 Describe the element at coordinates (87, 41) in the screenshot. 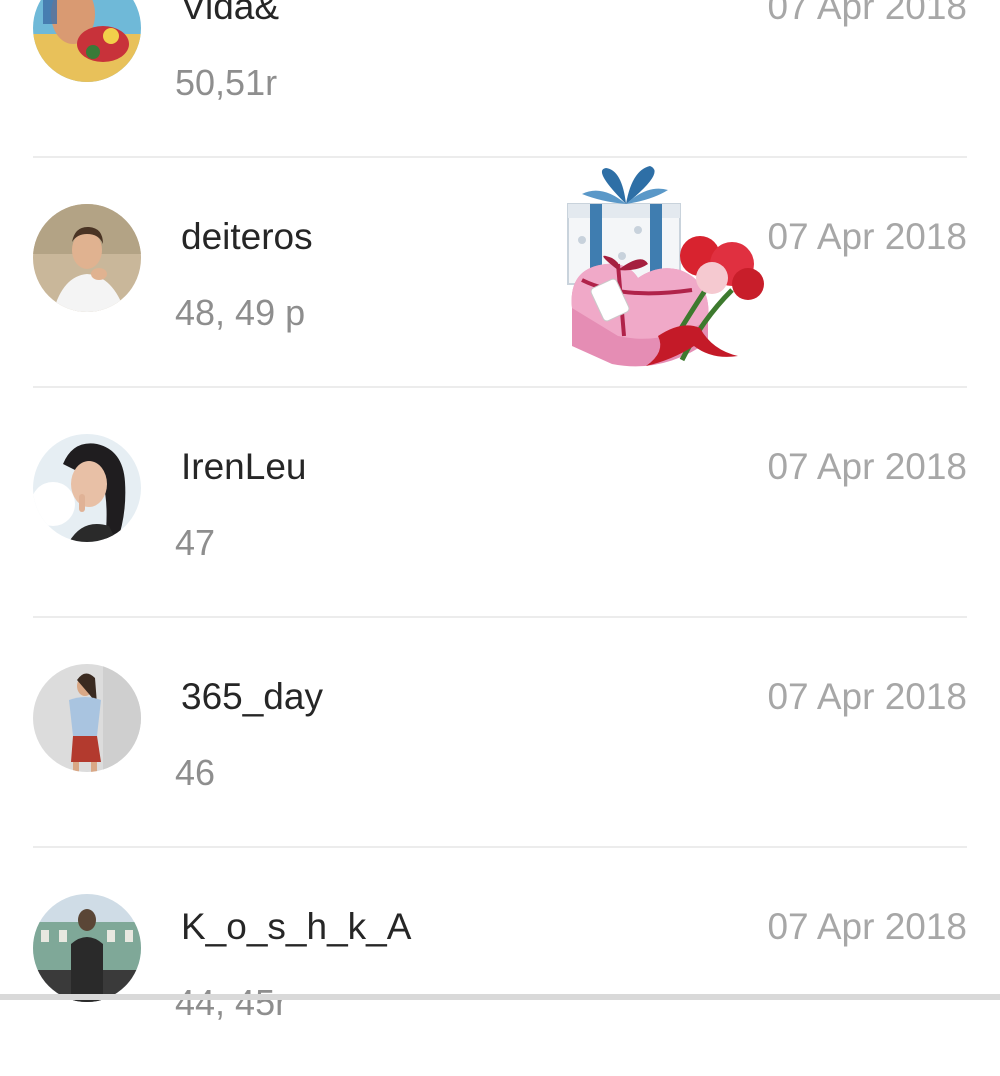

I see `painting-avatar-icon` at that location.